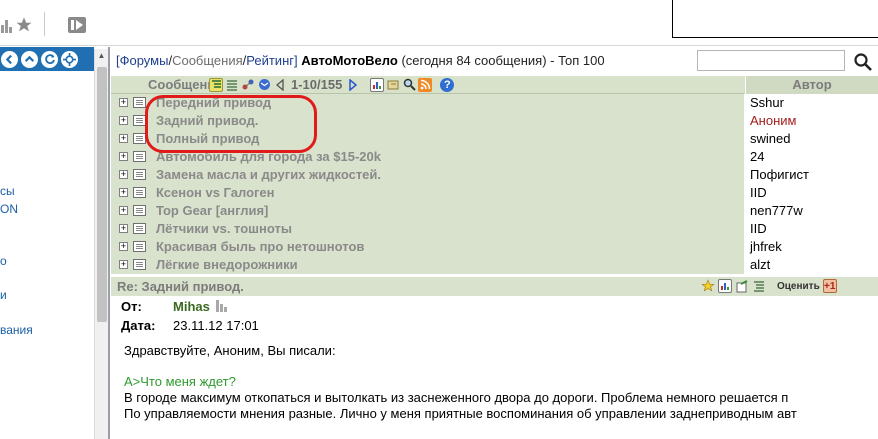  Describe the element at coordinates (811, 175) in the screenshot. I see `topic-author: Пофигист` at that location.